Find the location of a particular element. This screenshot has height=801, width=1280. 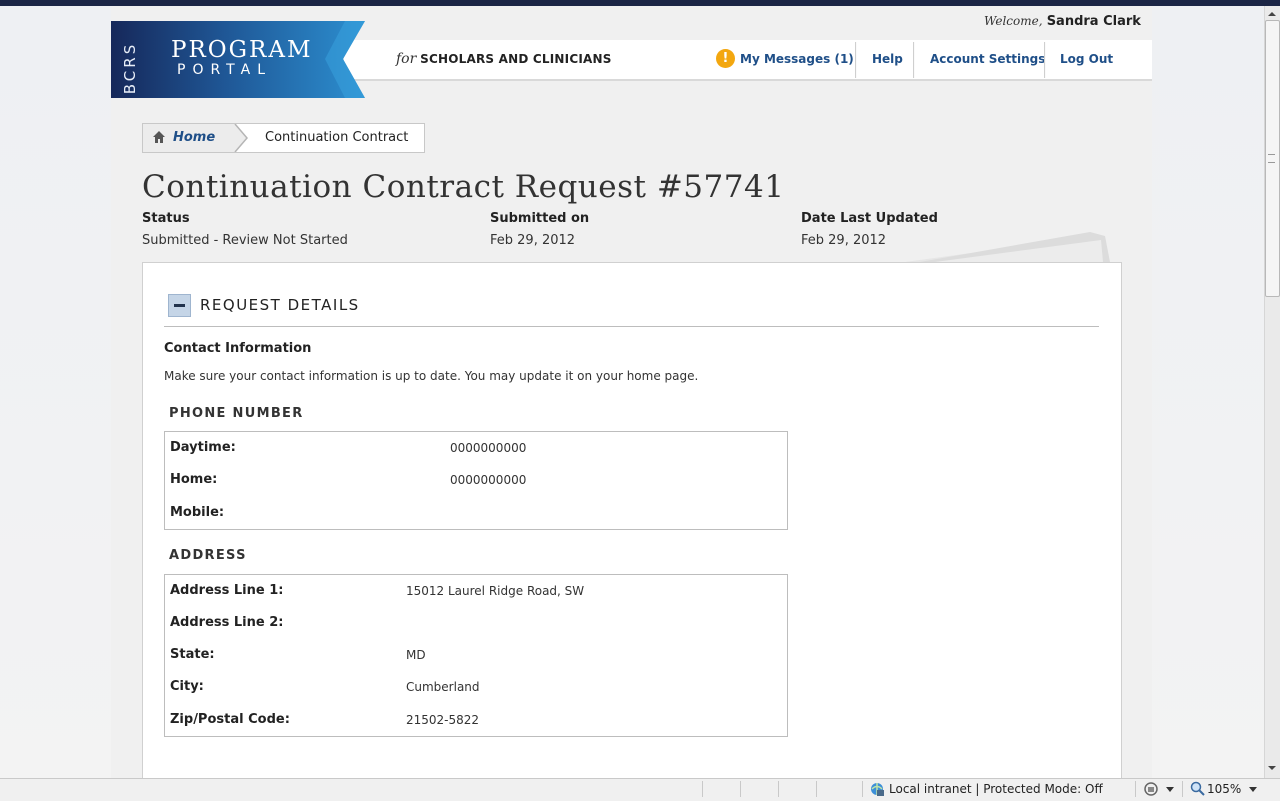

address-title: ADDRESS is located at coordinates (208, 555).